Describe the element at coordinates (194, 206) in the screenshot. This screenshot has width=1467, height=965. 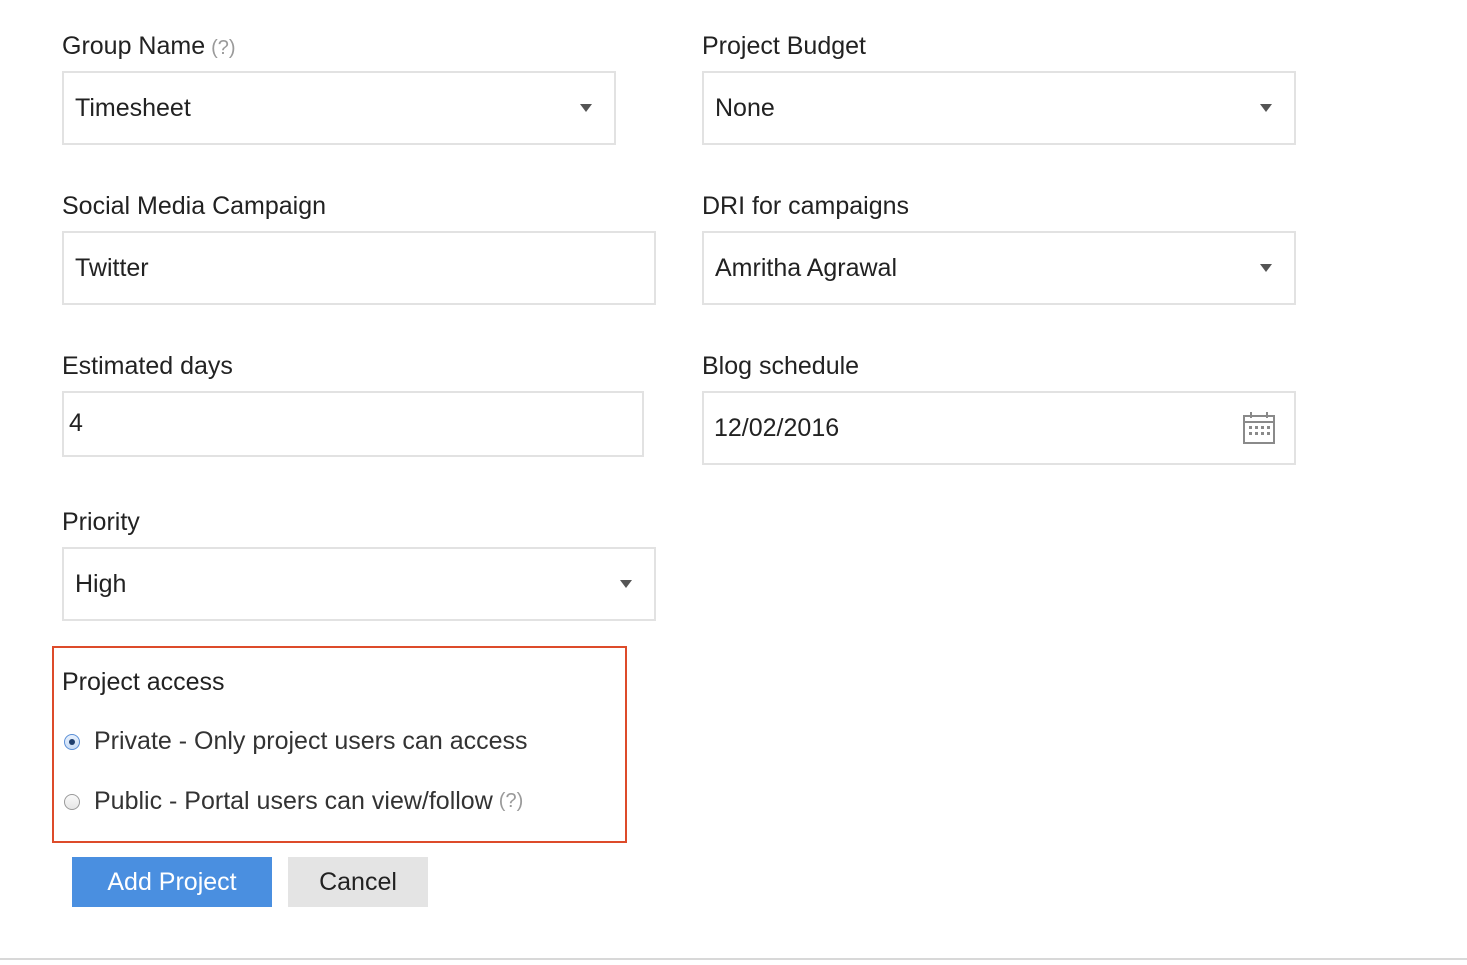
I see `social-media-campaign-label: Social Media Campaign` at that location.